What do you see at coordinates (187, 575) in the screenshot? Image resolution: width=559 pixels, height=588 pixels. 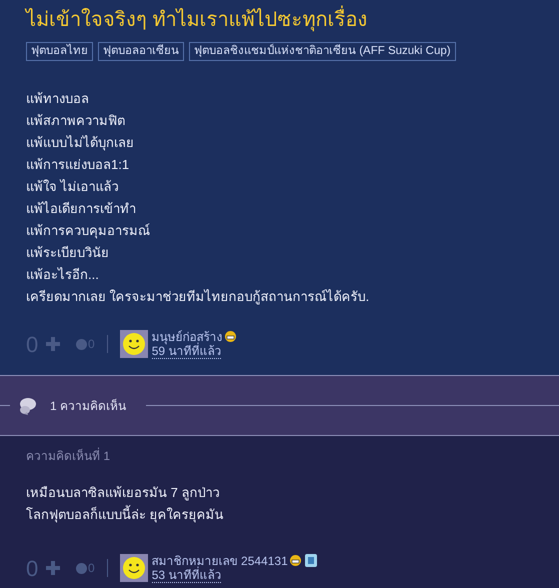 I see `post-time-link: 53 นาทีที่แล้ว` at bounding box center [187, 575].